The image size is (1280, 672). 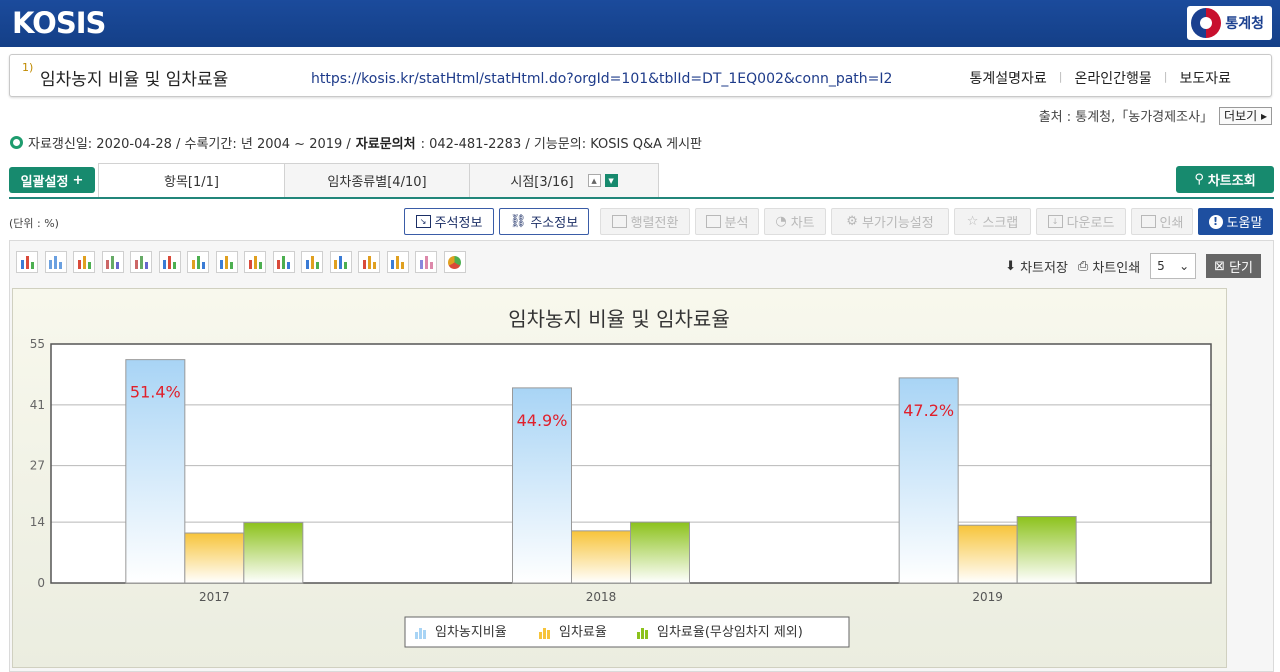 What do you see at coordinates (52, 180) in the screenshot?
I see `bulk-setting-button: 일괄설정 +` at bounding box center [52, 180].